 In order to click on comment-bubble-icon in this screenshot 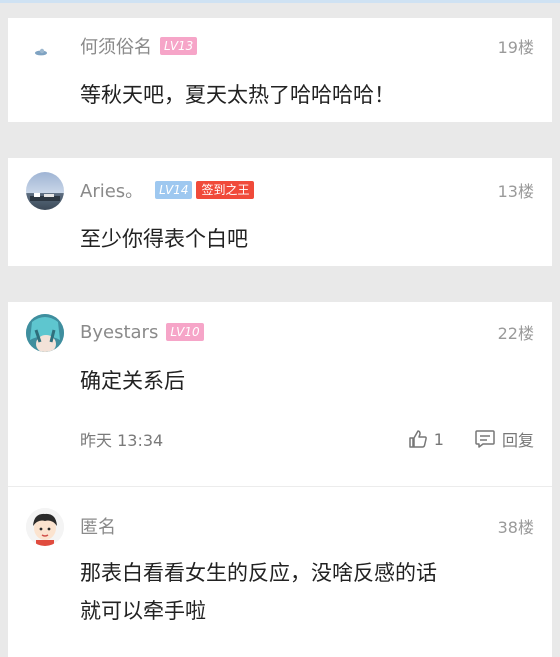, I will do `click(485, 439)`.